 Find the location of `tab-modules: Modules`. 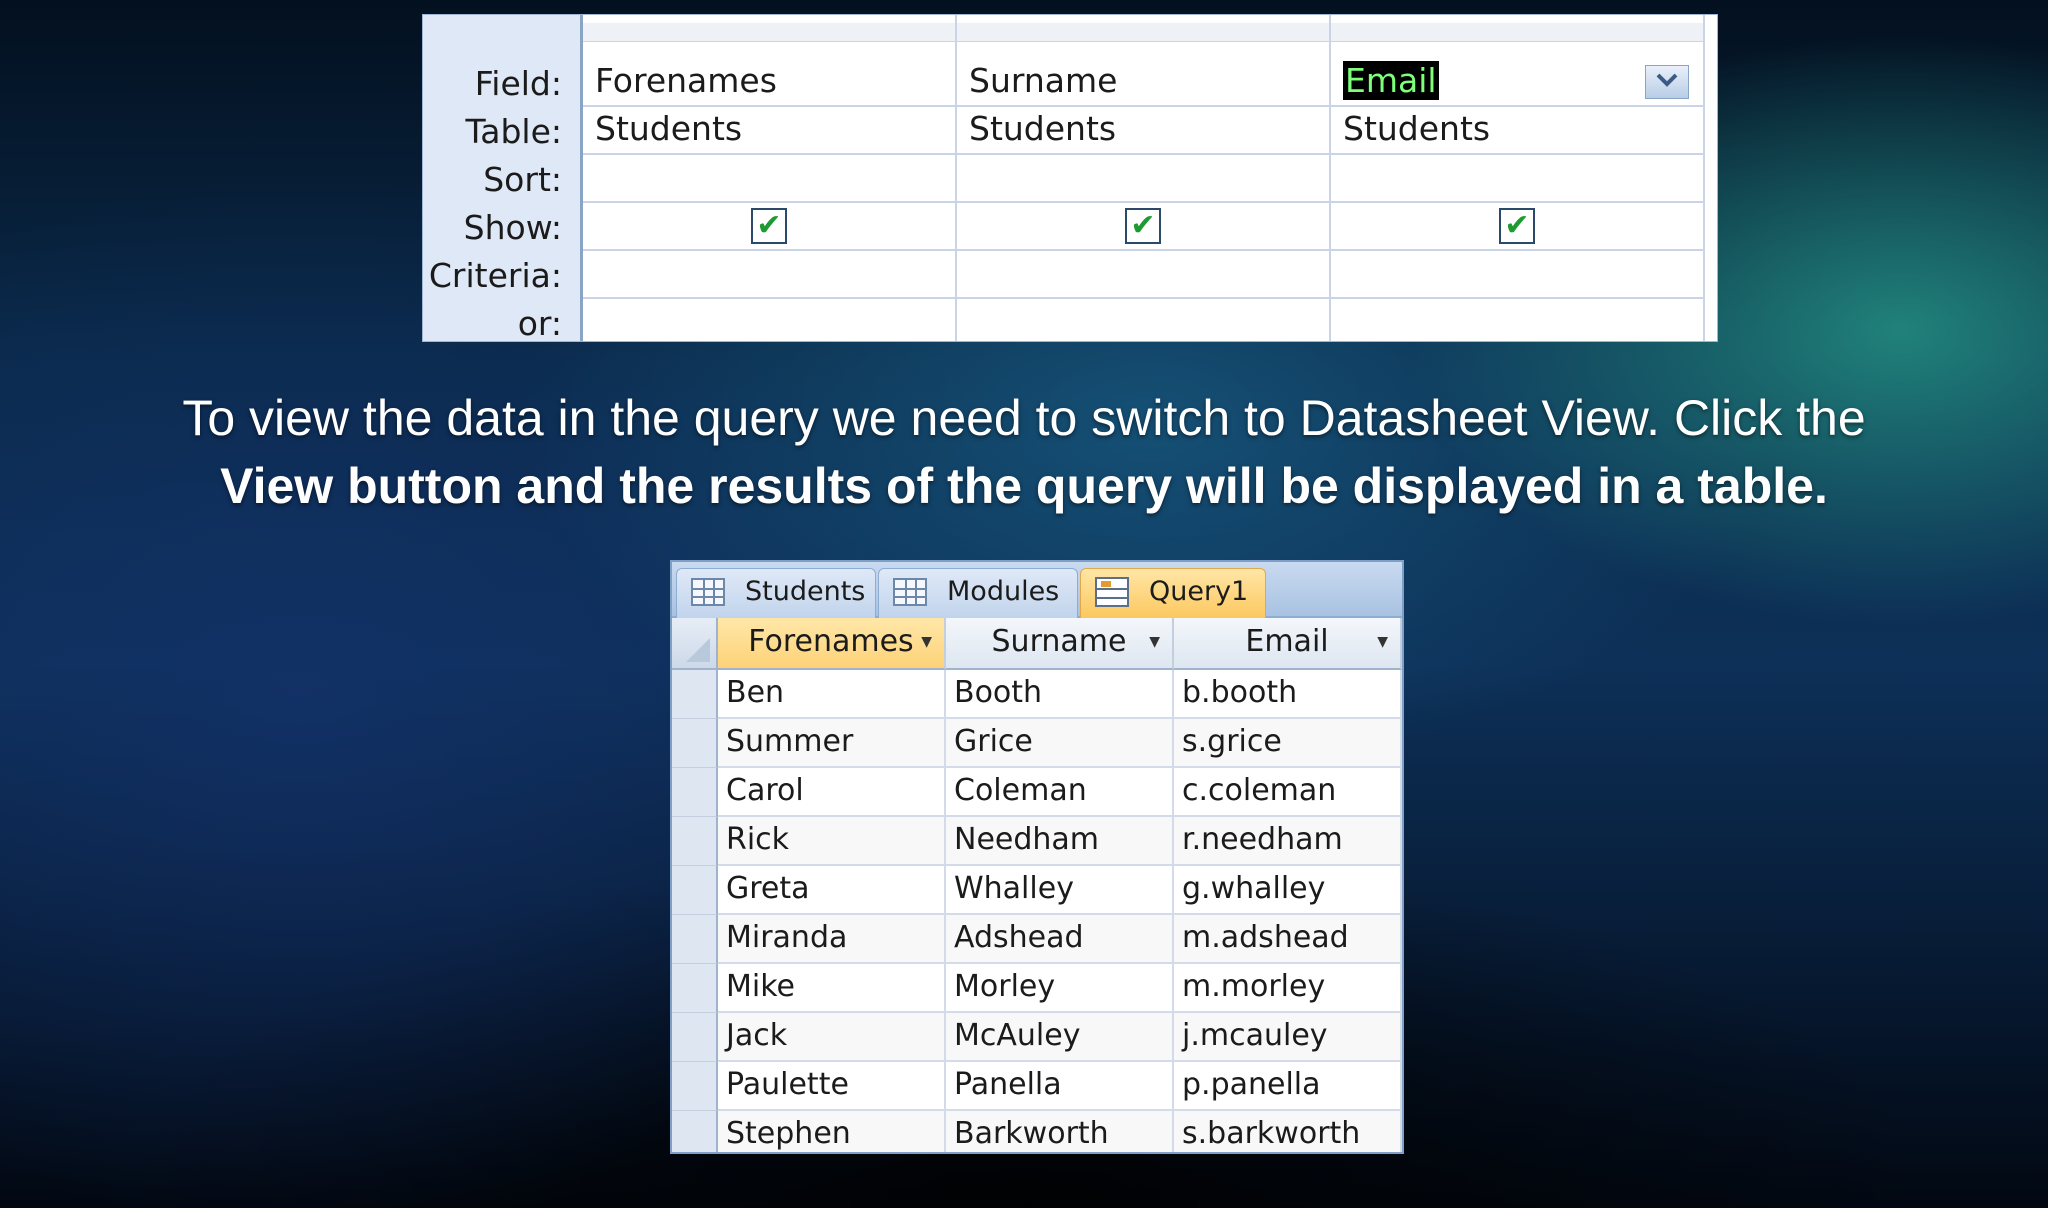

tab-modules: Modules is located at coordinates (978, 593).